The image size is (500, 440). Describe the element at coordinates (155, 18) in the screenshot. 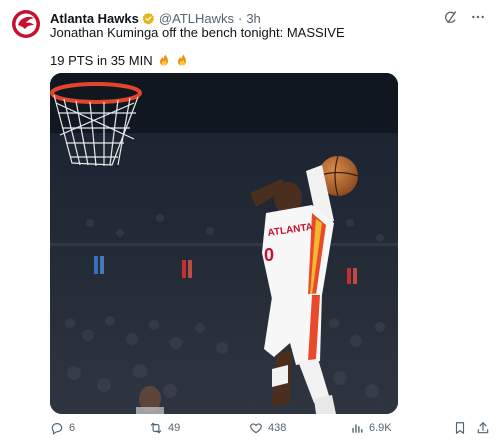

I see `tweet-header: Atlanta Hawks @ATLHawks · 3h` at that location.